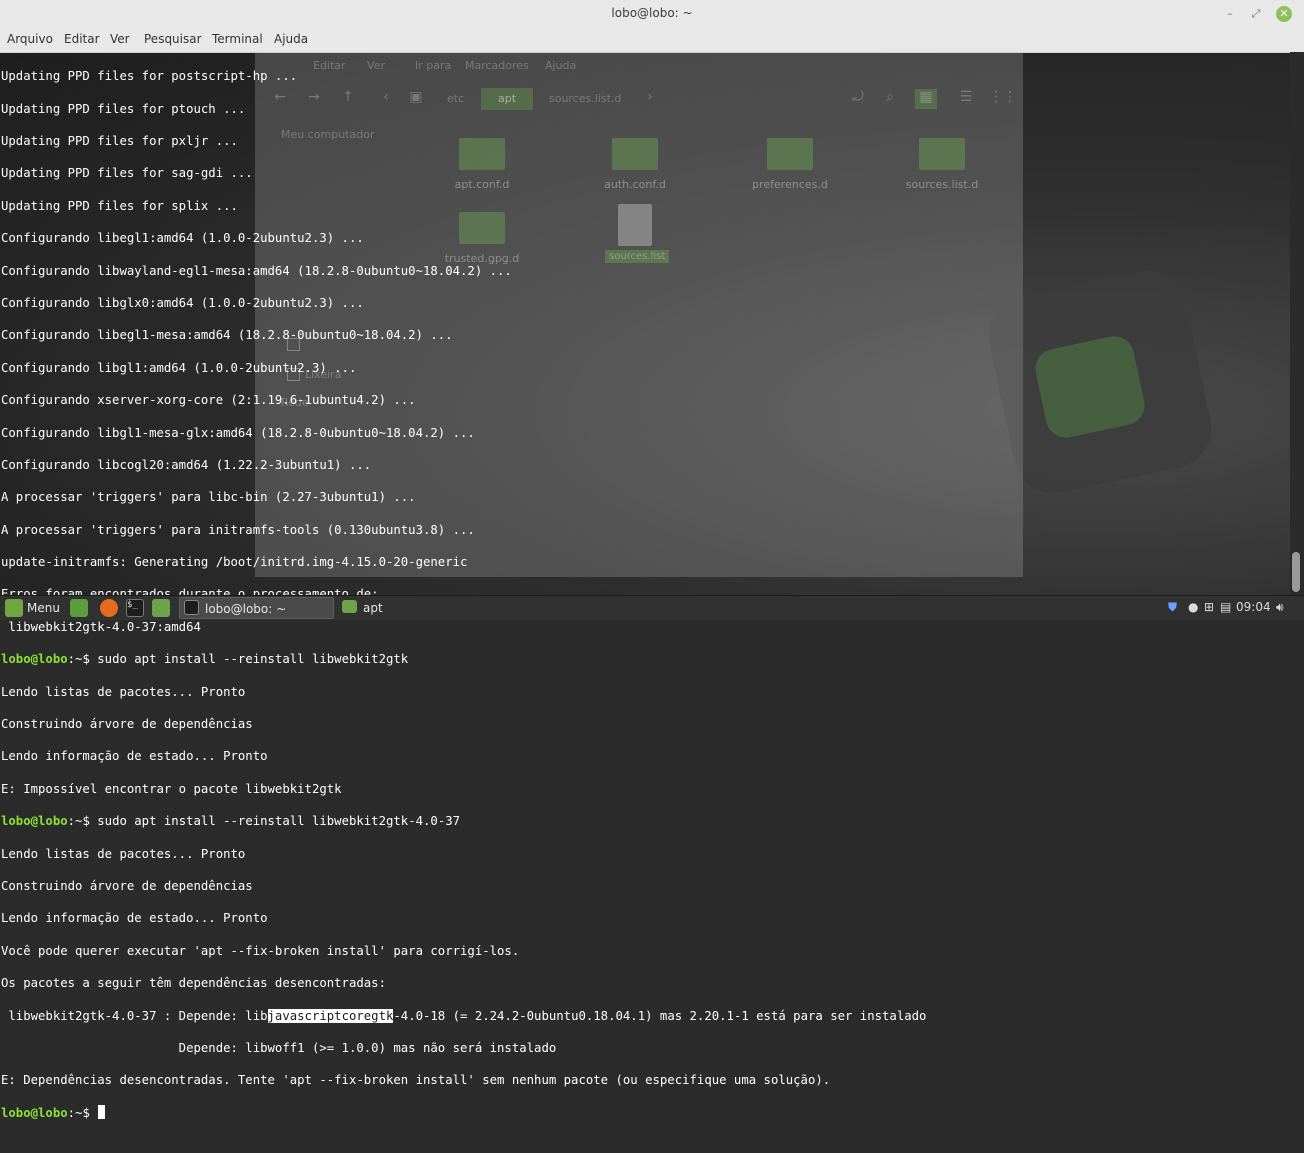 Image resolution: width=1304 pixels, height=1153 pixels. I want to click on terminal-icon, so click(191, 607).